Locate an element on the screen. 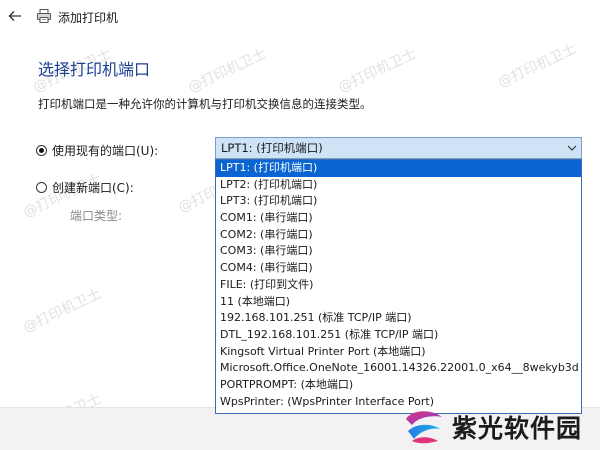 Image resolution: width=600 pixels, height=450 pixels. combobox-arrow is located at coordinates (572, 148).